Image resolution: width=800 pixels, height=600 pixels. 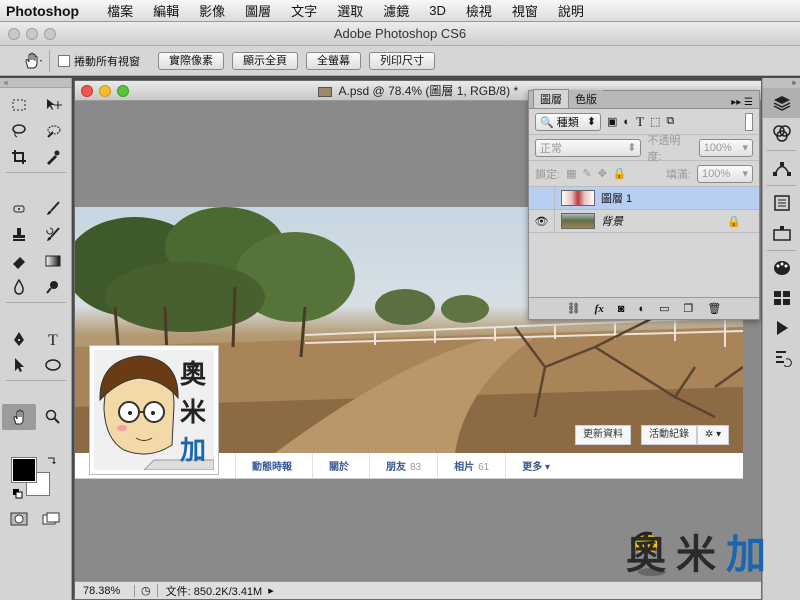 I want to click on panel-menu-icon: ▸▸ ☰, so click(x=742, y=102).